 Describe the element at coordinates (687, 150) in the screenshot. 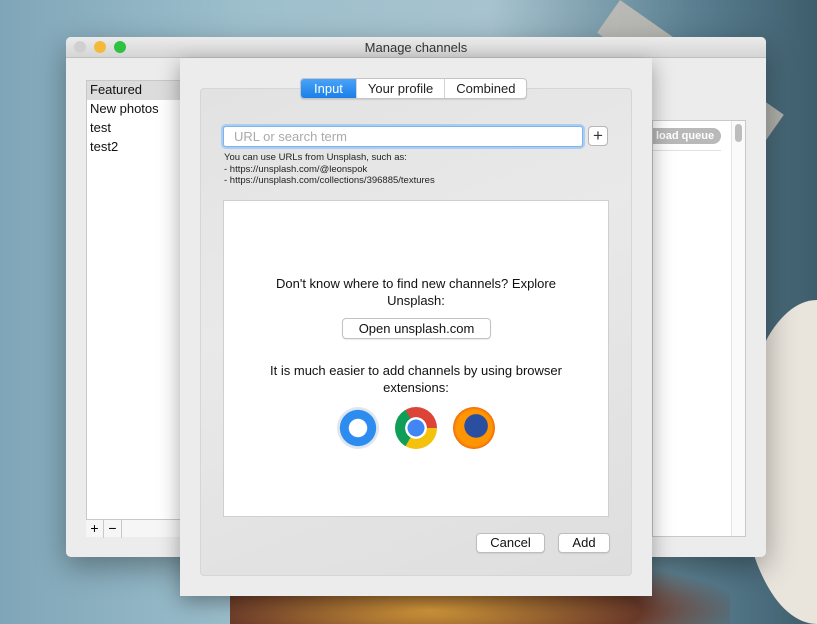

I see `divider` at that location.